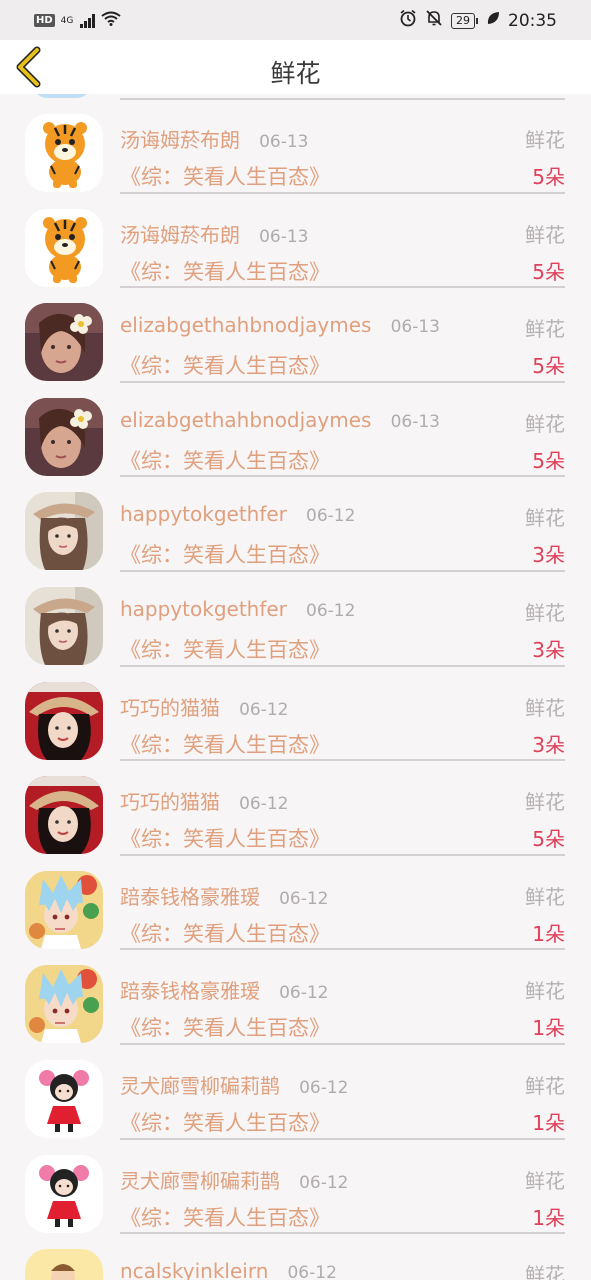 The image size is (591, 1280). I want to click on hd-badge: HD, so click(44, 20).